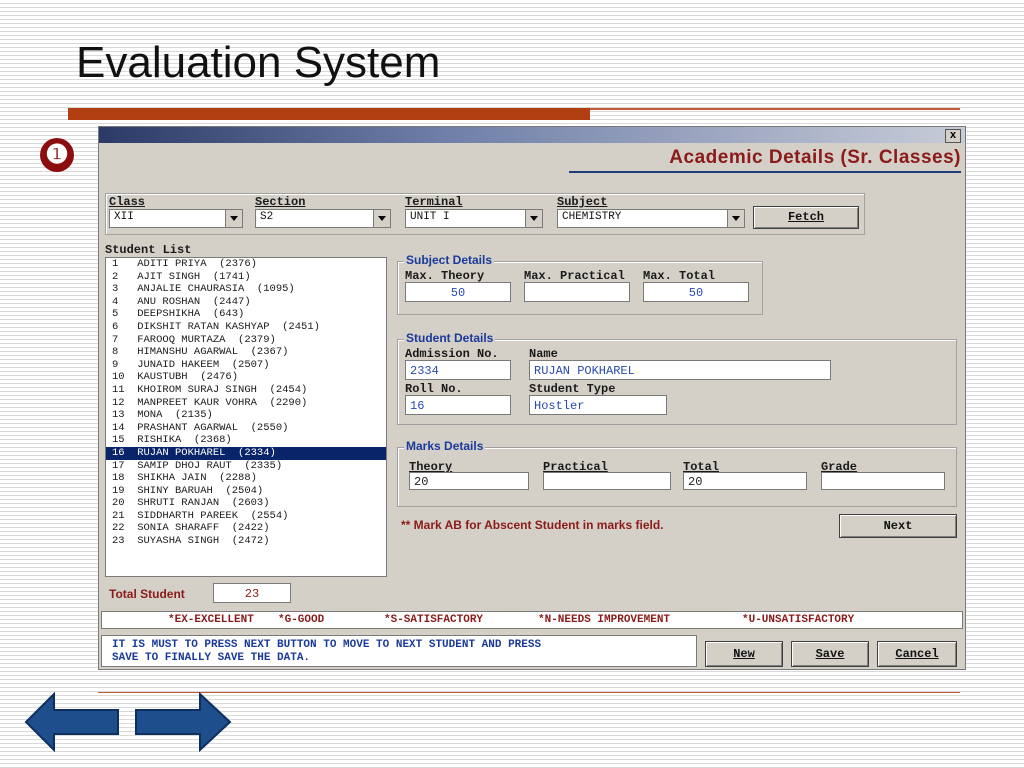  Describe the element at coordinates (450, 338) in the screenshot. I see `student-details-legend: Student Details` at that location.